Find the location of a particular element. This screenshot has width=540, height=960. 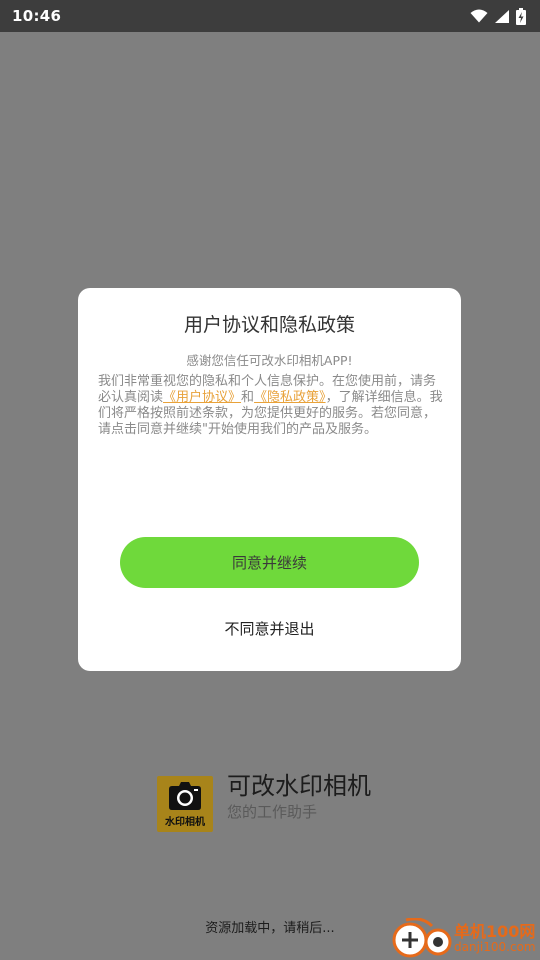

watermark-domain: danji100.com is located at coordinates (495, 947).